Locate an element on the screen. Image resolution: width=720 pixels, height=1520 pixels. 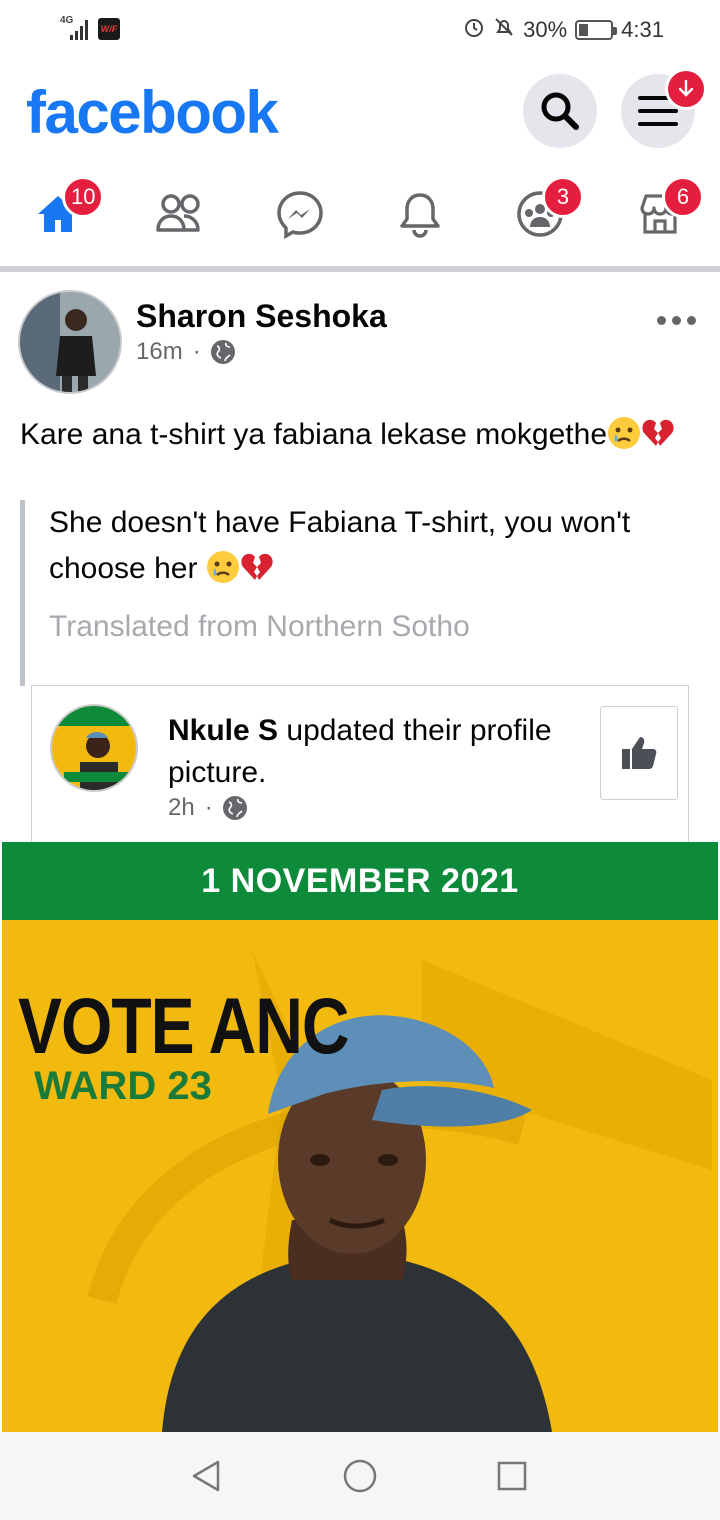
app-header: facebook is located at coordinates (360, 114).